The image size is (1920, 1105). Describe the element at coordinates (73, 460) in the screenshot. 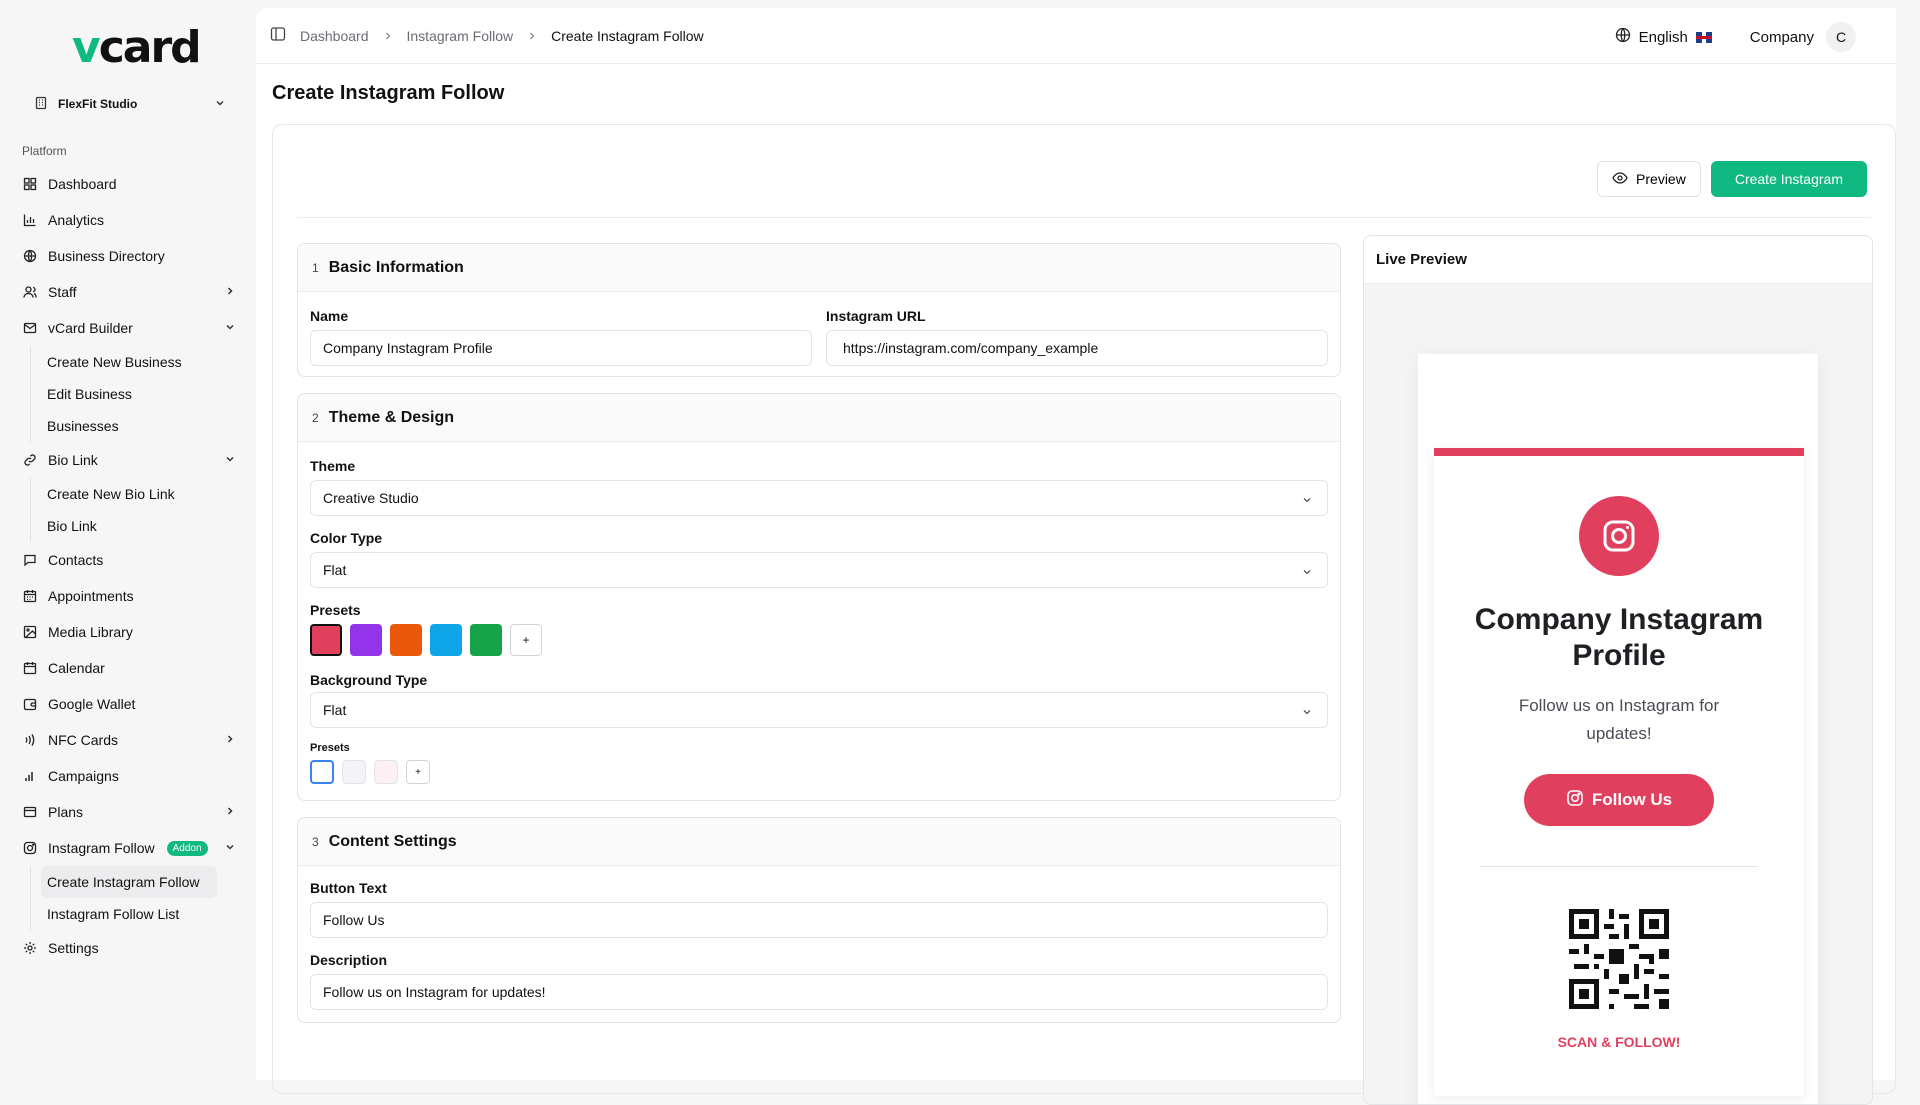

I see `sidebar-item-label: Bio Link` at that location.